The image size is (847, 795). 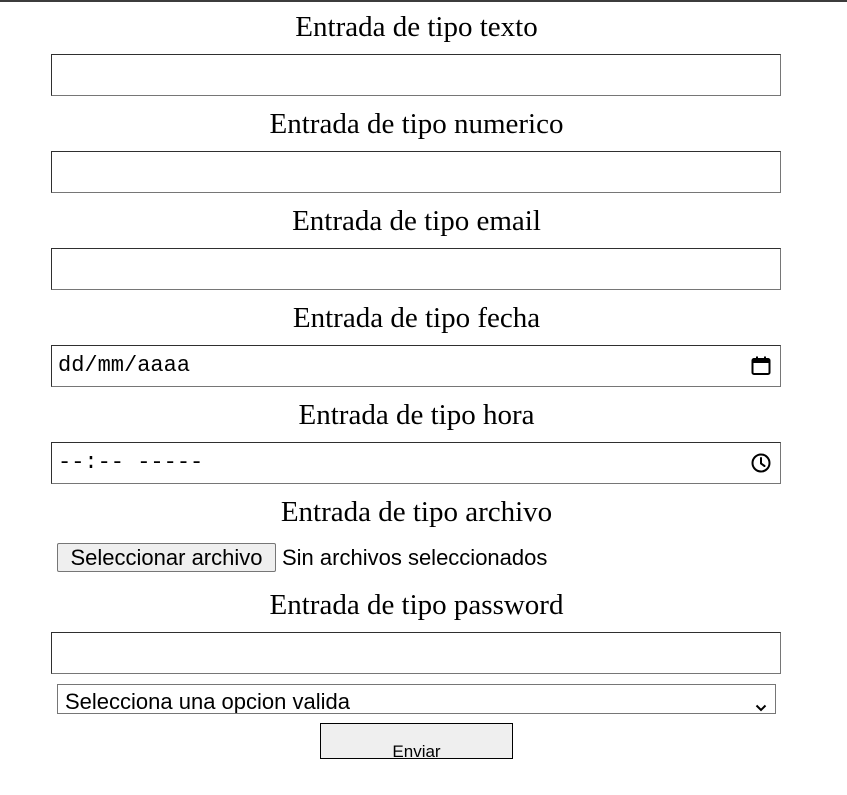 What do you see at coordinates (416, 27) in the screenshot?
I see `text-input-label: Entrada de tipo texto` at bounding box center [416, 27].